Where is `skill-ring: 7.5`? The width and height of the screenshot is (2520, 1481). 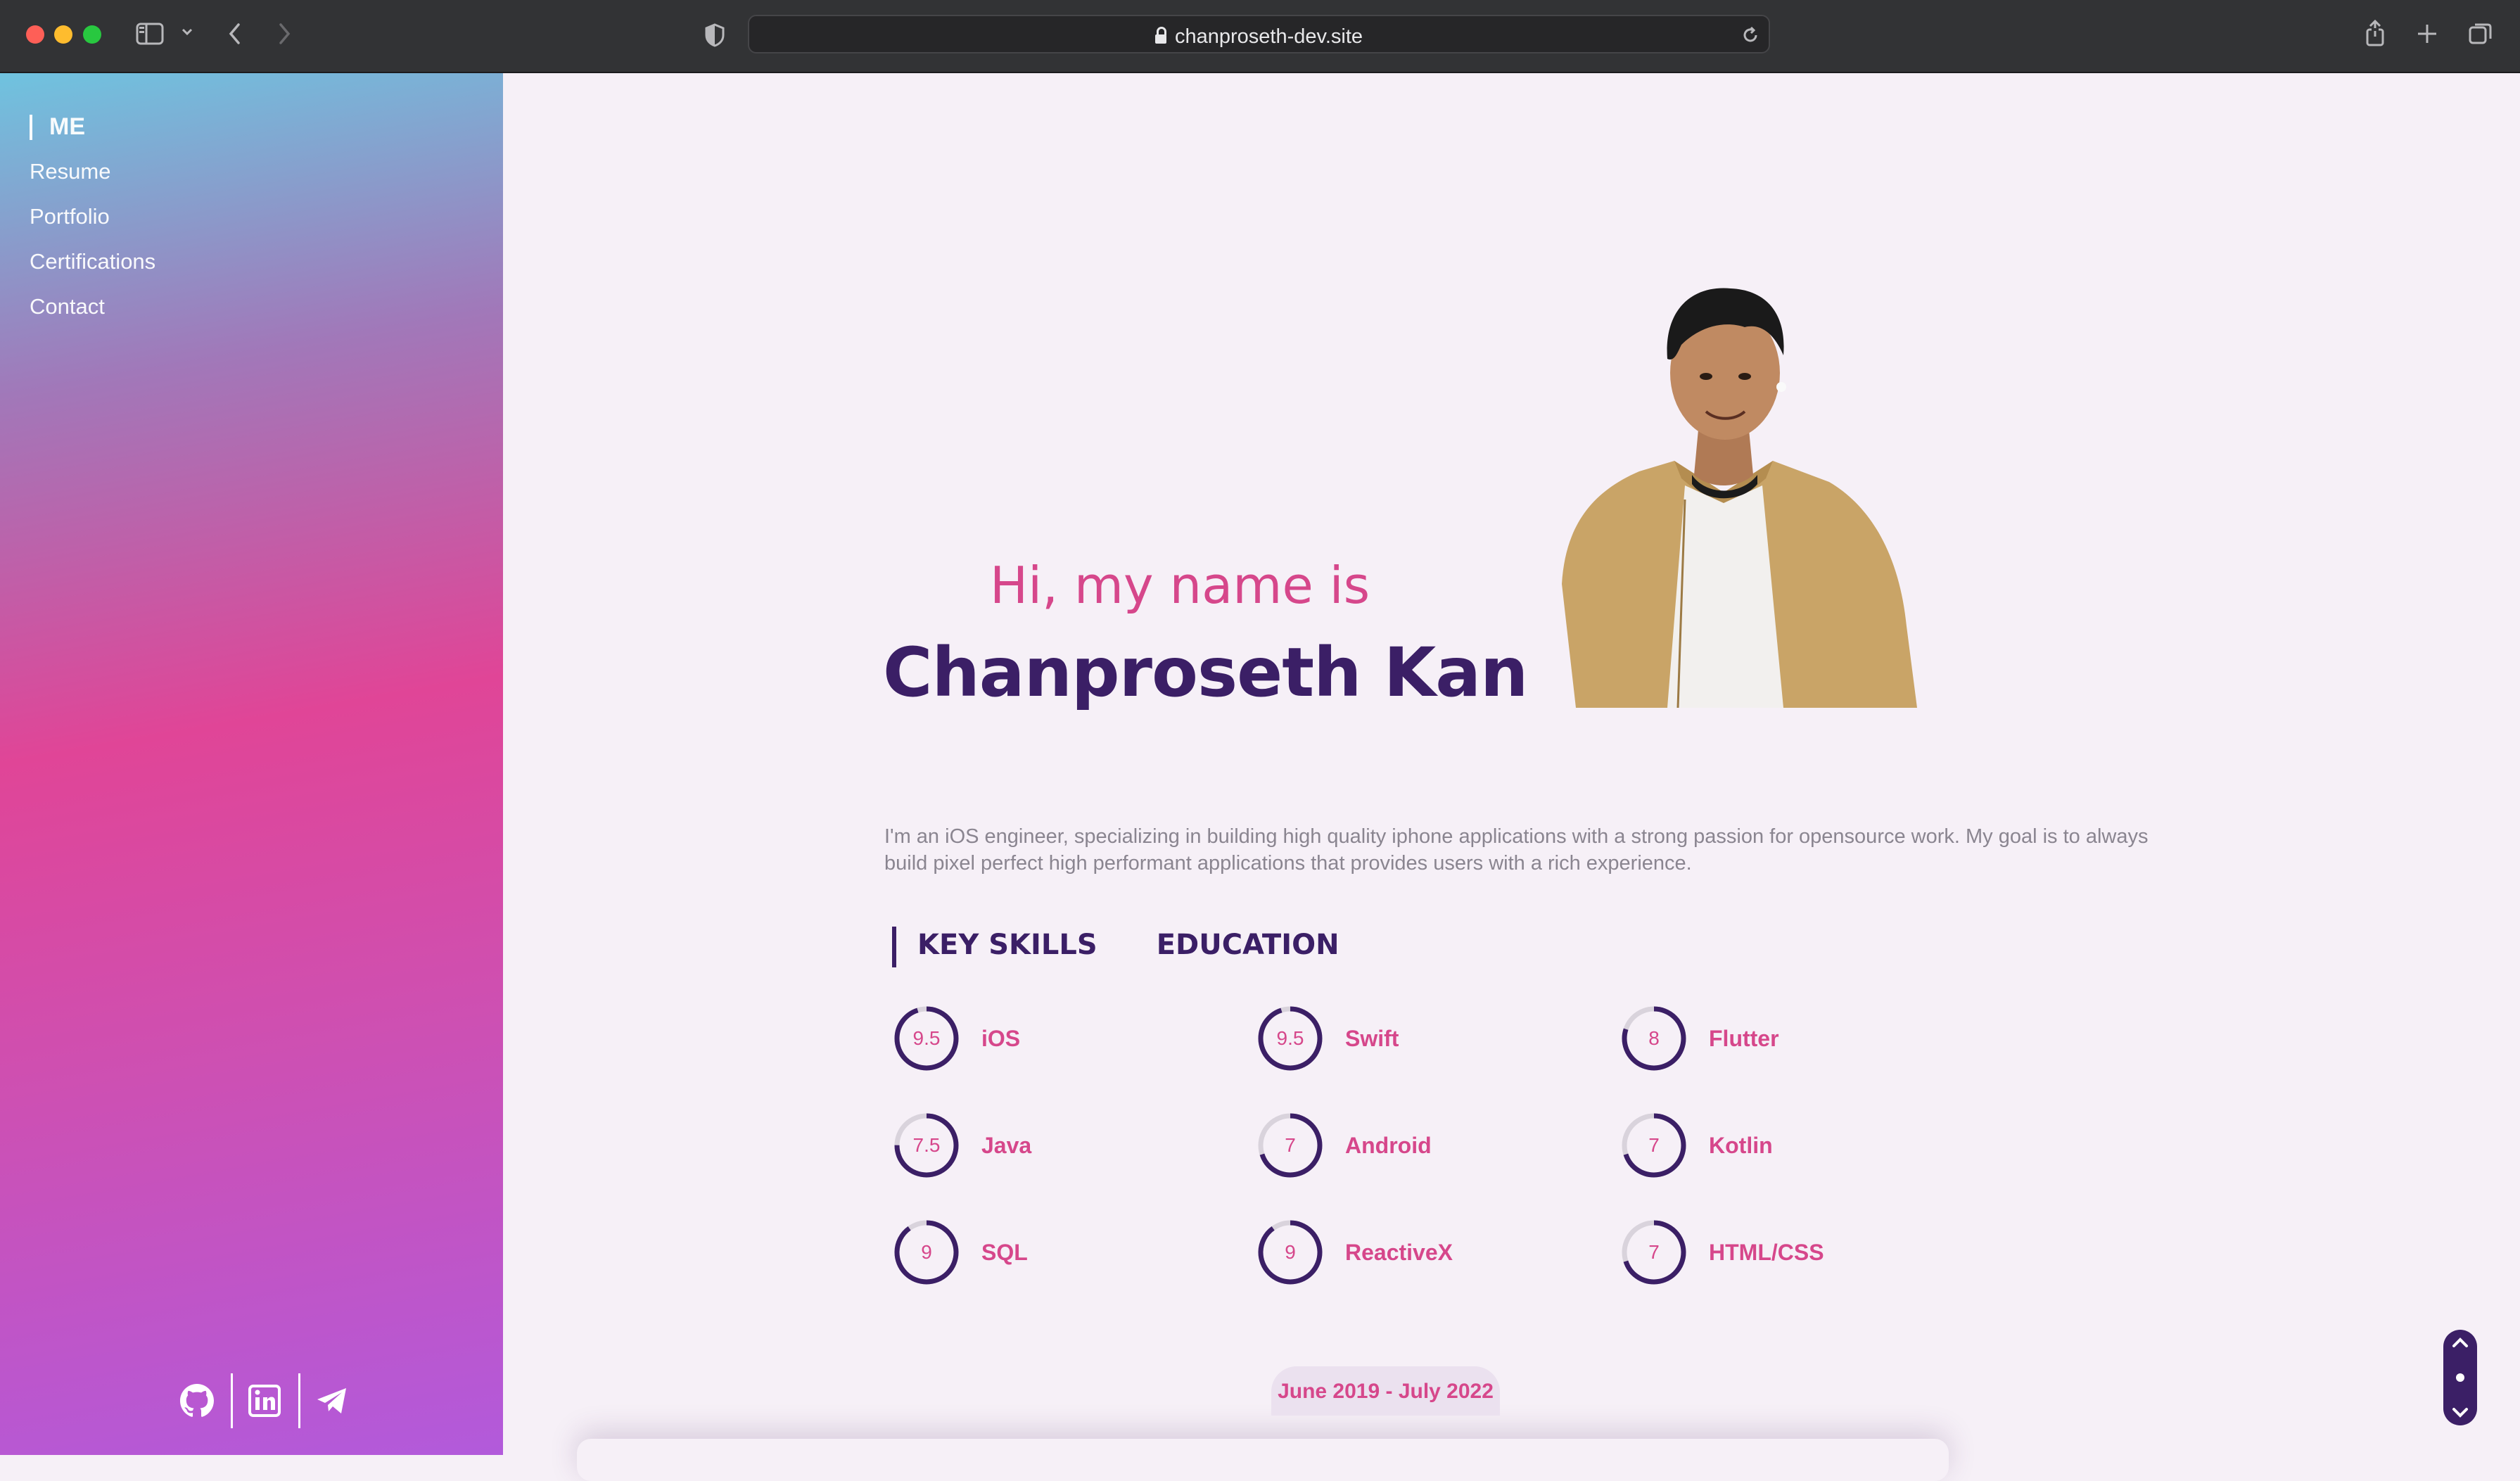
skill-ring: 7.5 is located at coordinates (927, 1145).